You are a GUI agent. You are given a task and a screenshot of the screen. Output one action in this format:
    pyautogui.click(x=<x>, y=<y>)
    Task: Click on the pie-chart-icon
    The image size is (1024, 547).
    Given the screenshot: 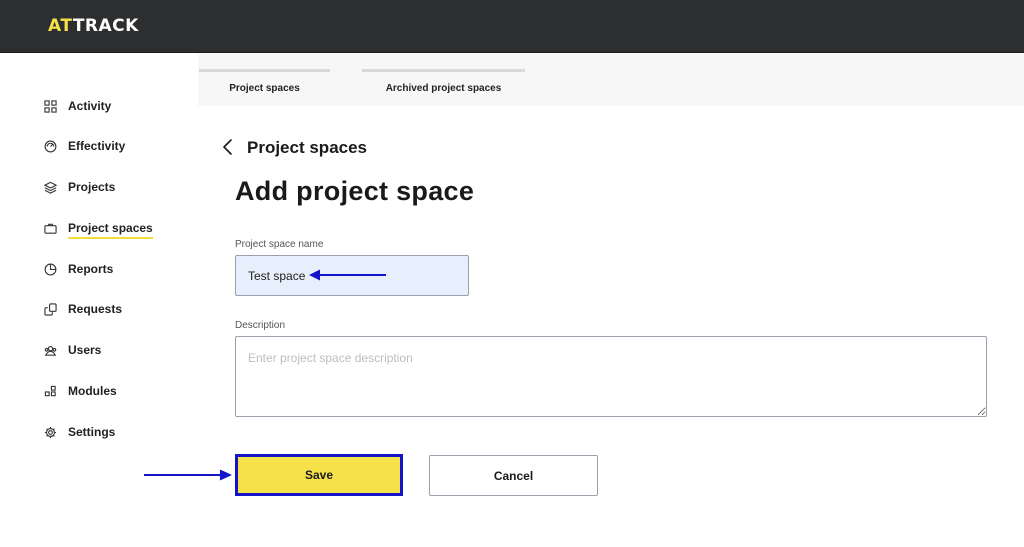 What is the action you would take?
    pyautogui.click(x=50, y=269)
    